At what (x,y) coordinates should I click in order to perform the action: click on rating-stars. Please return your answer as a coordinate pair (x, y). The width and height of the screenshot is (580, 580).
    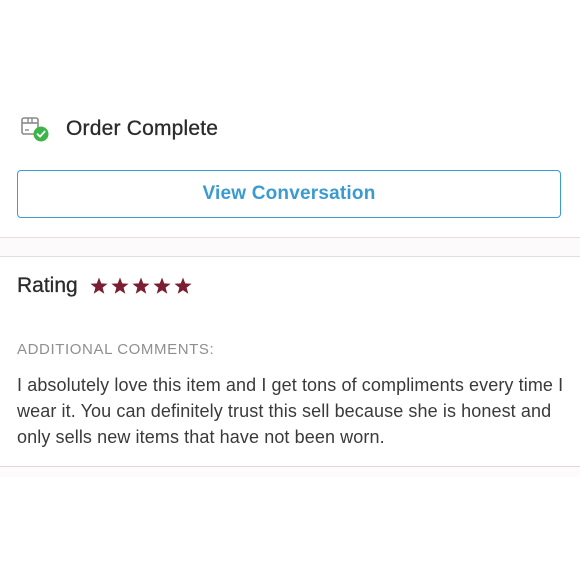
    Looking at the image, I should click on (142, 286).